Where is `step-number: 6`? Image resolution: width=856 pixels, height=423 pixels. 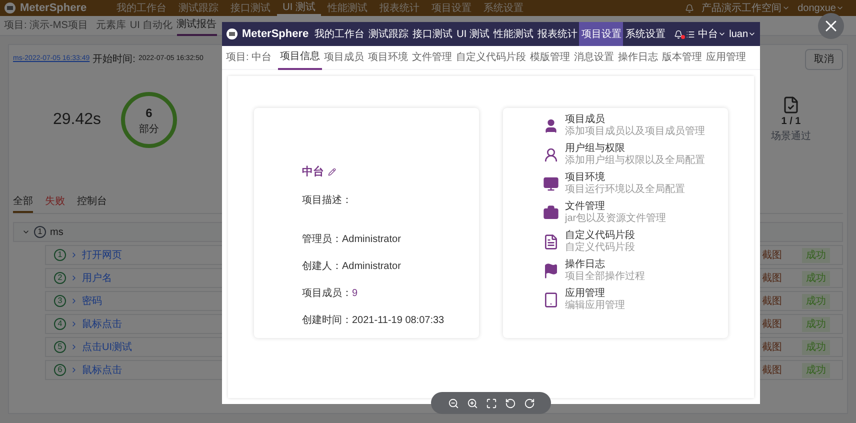
step-number: 6 is located at coordinates (60, 370).